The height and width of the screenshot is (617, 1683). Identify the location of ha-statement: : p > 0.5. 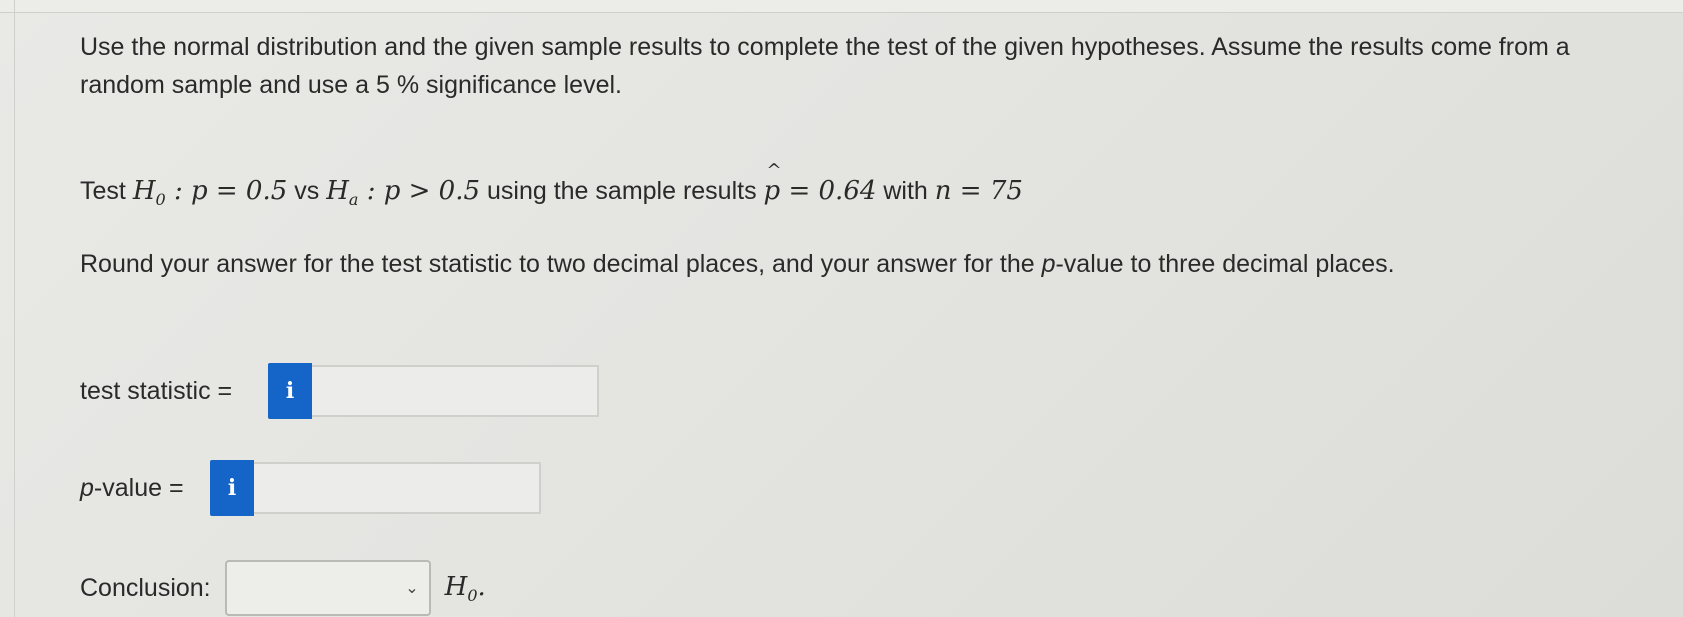
(419, 191).